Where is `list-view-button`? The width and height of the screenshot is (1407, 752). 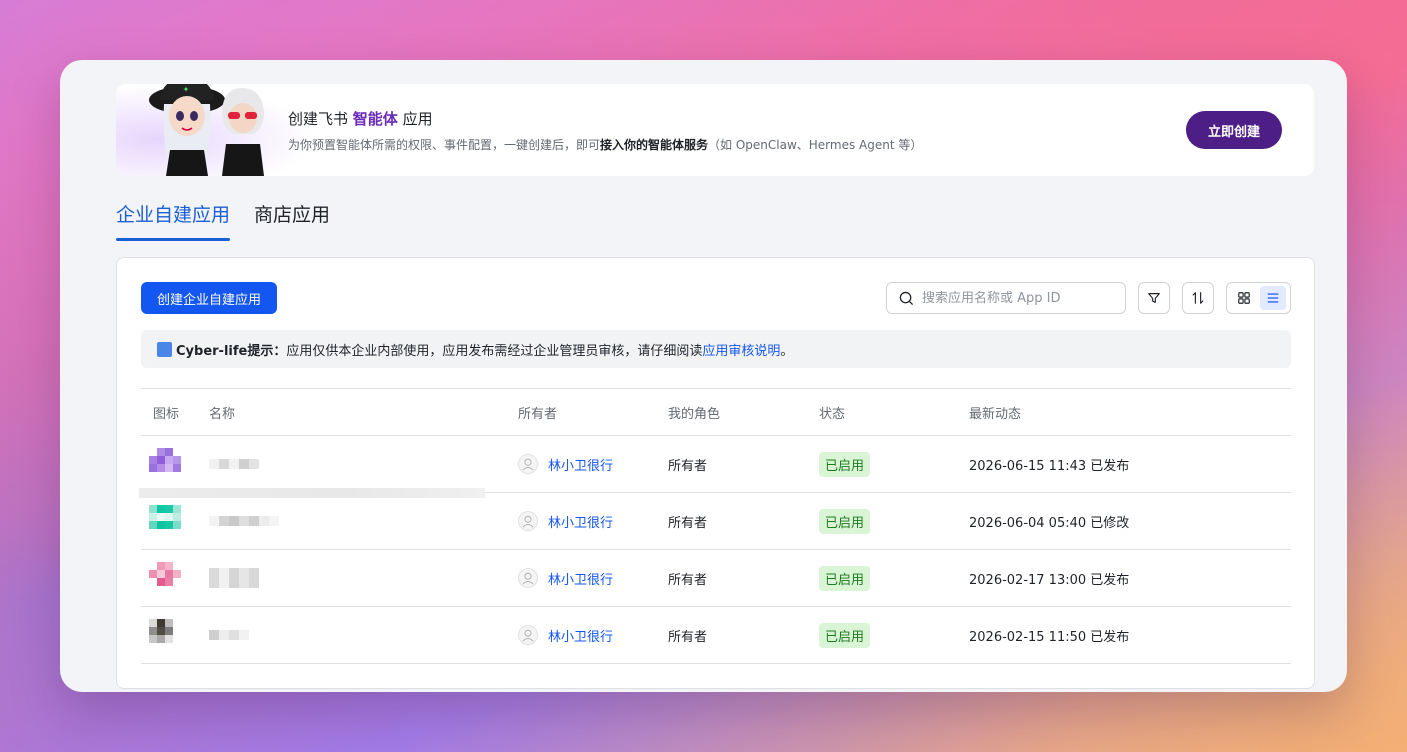 list-view-button is located at coordinates (1272, 298).